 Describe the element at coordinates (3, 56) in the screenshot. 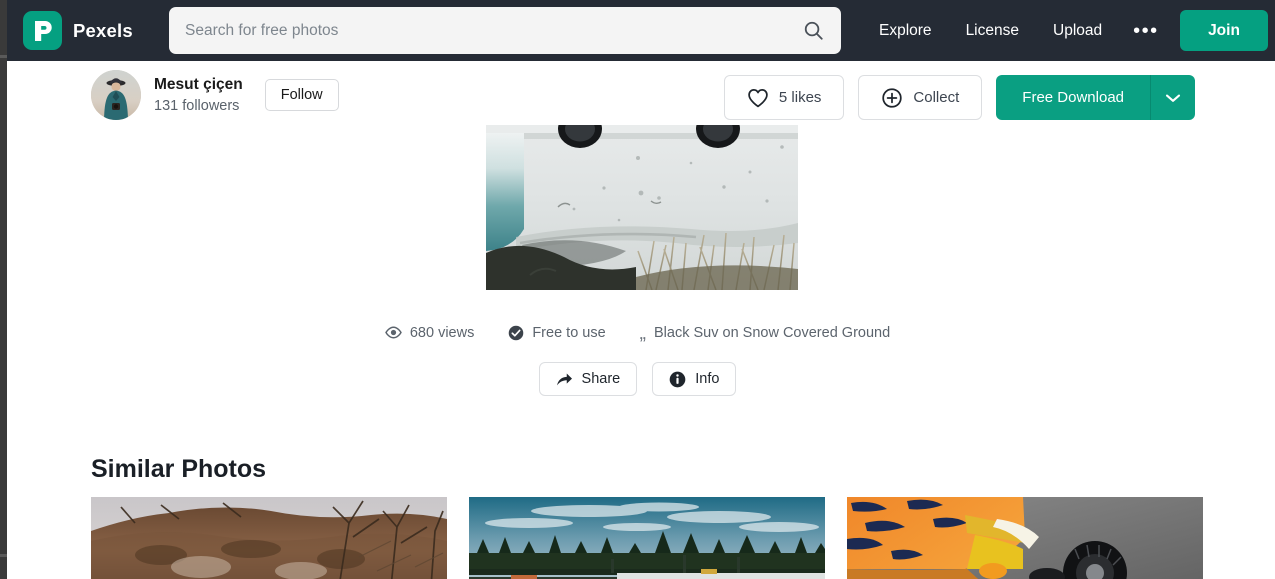

I see `edge-marker-top` at that location.